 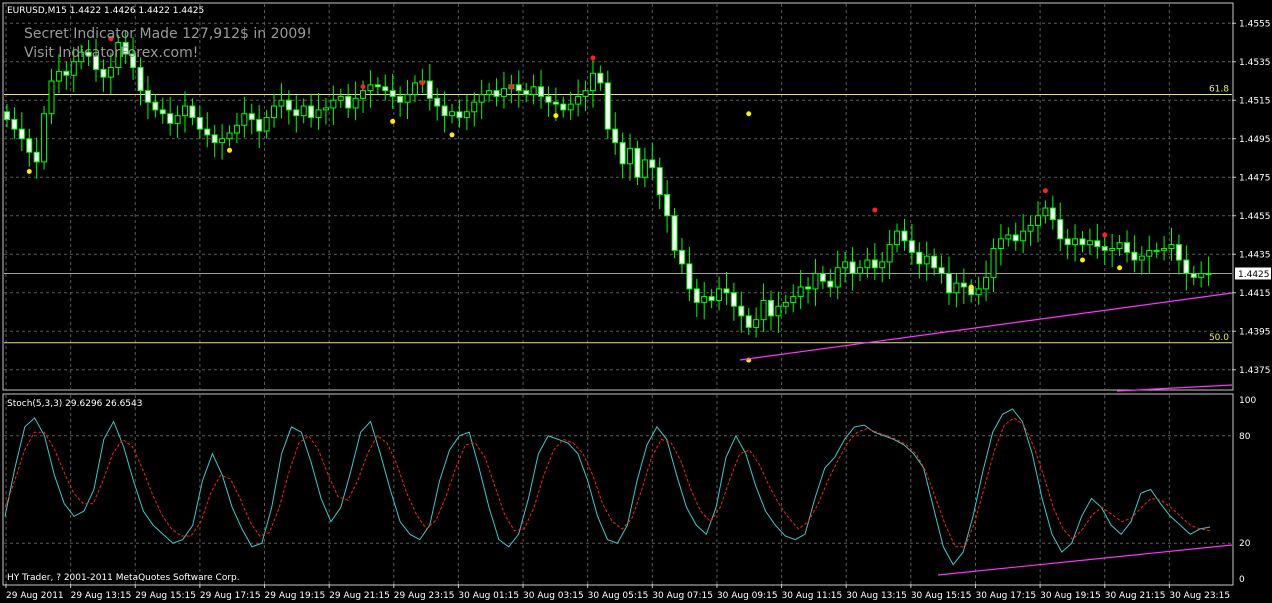 What do you see at coordinates (1255, 294) in the screenshot?
I see `y-tick-label: 1.4415` at bounding box center [1255, 294].